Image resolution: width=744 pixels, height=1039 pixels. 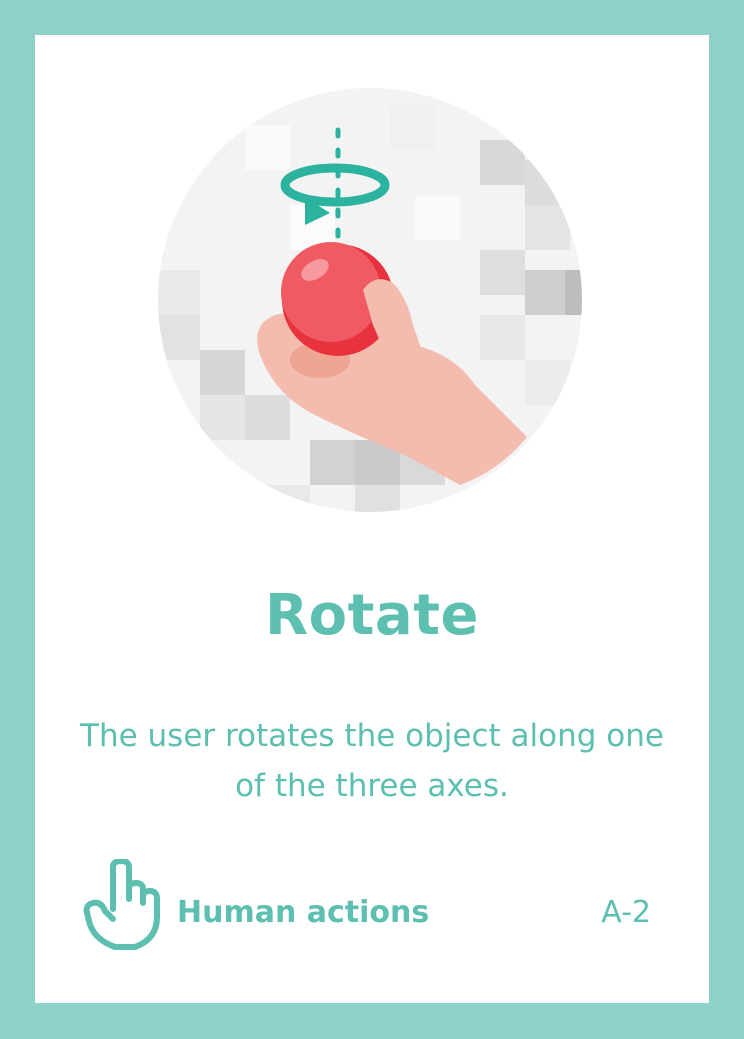 I want to click on card-footer: Human actions A-2, so click(x=372, y=907).